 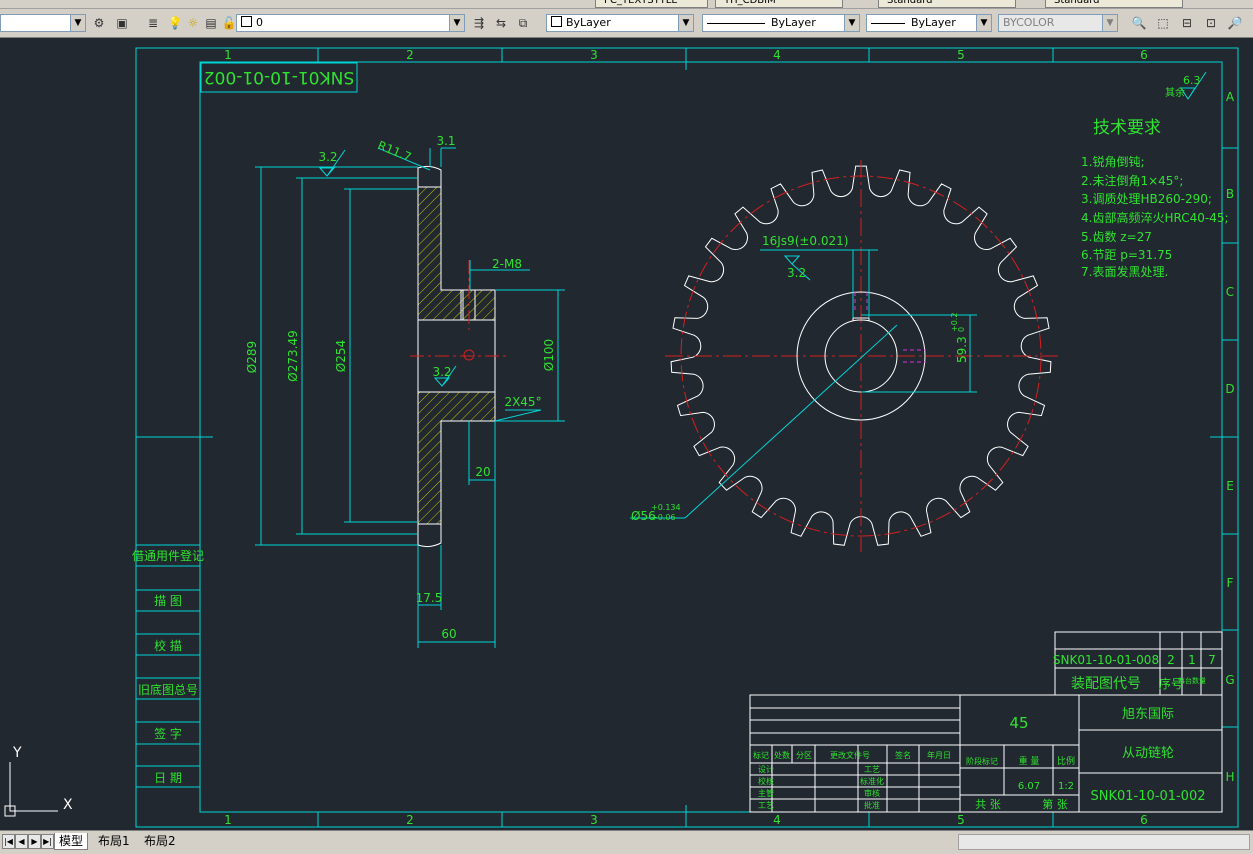 I want to click on row-label-left: 设计, so click(x=766, y=769).